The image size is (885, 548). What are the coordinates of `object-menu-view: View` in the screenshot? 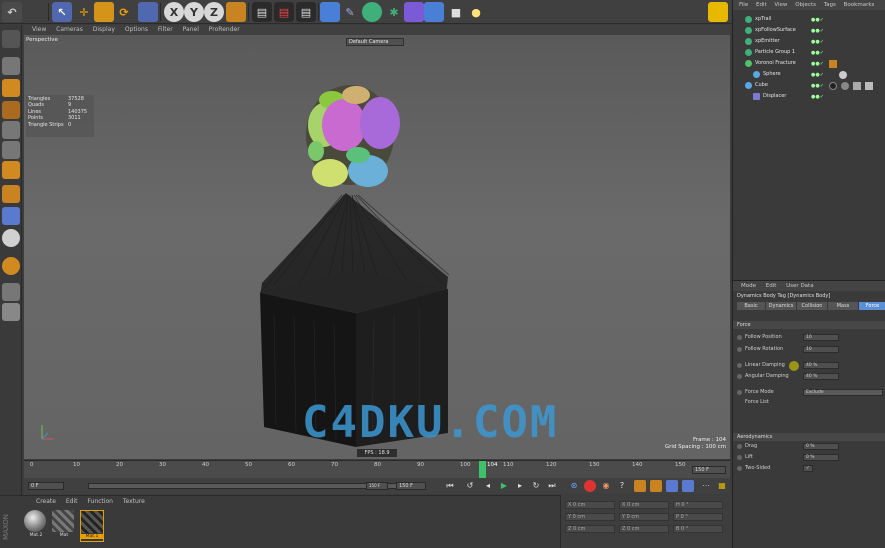 It's located at (780, 5).